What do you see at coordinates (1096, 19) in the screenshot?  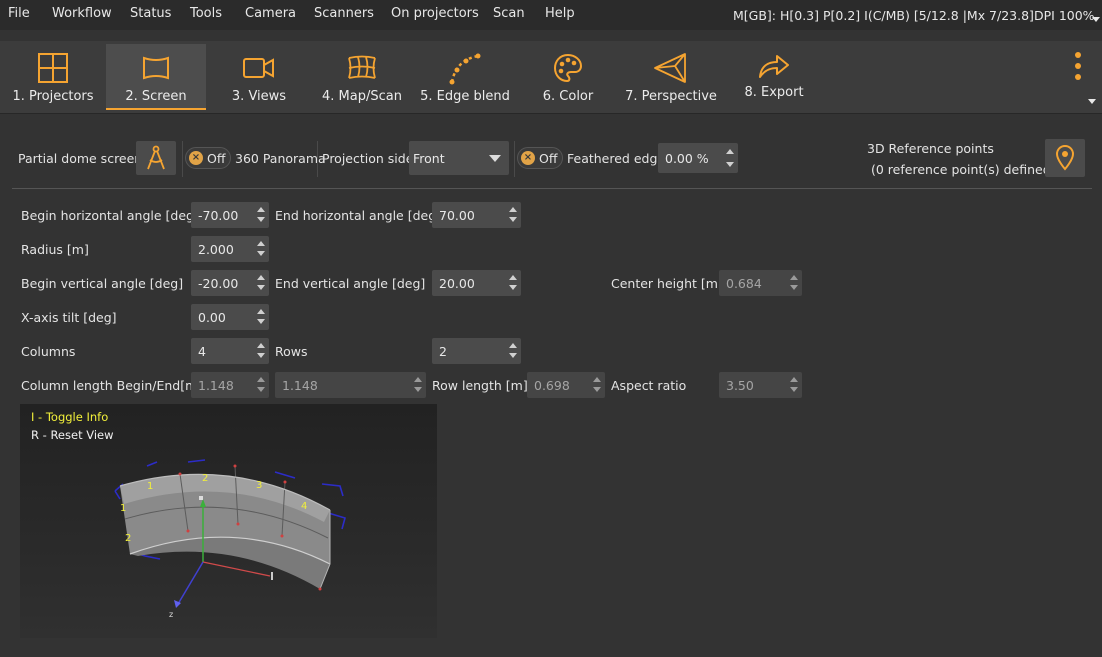 I see `dpi-caret-icon` at bounding box center [1096, 19].